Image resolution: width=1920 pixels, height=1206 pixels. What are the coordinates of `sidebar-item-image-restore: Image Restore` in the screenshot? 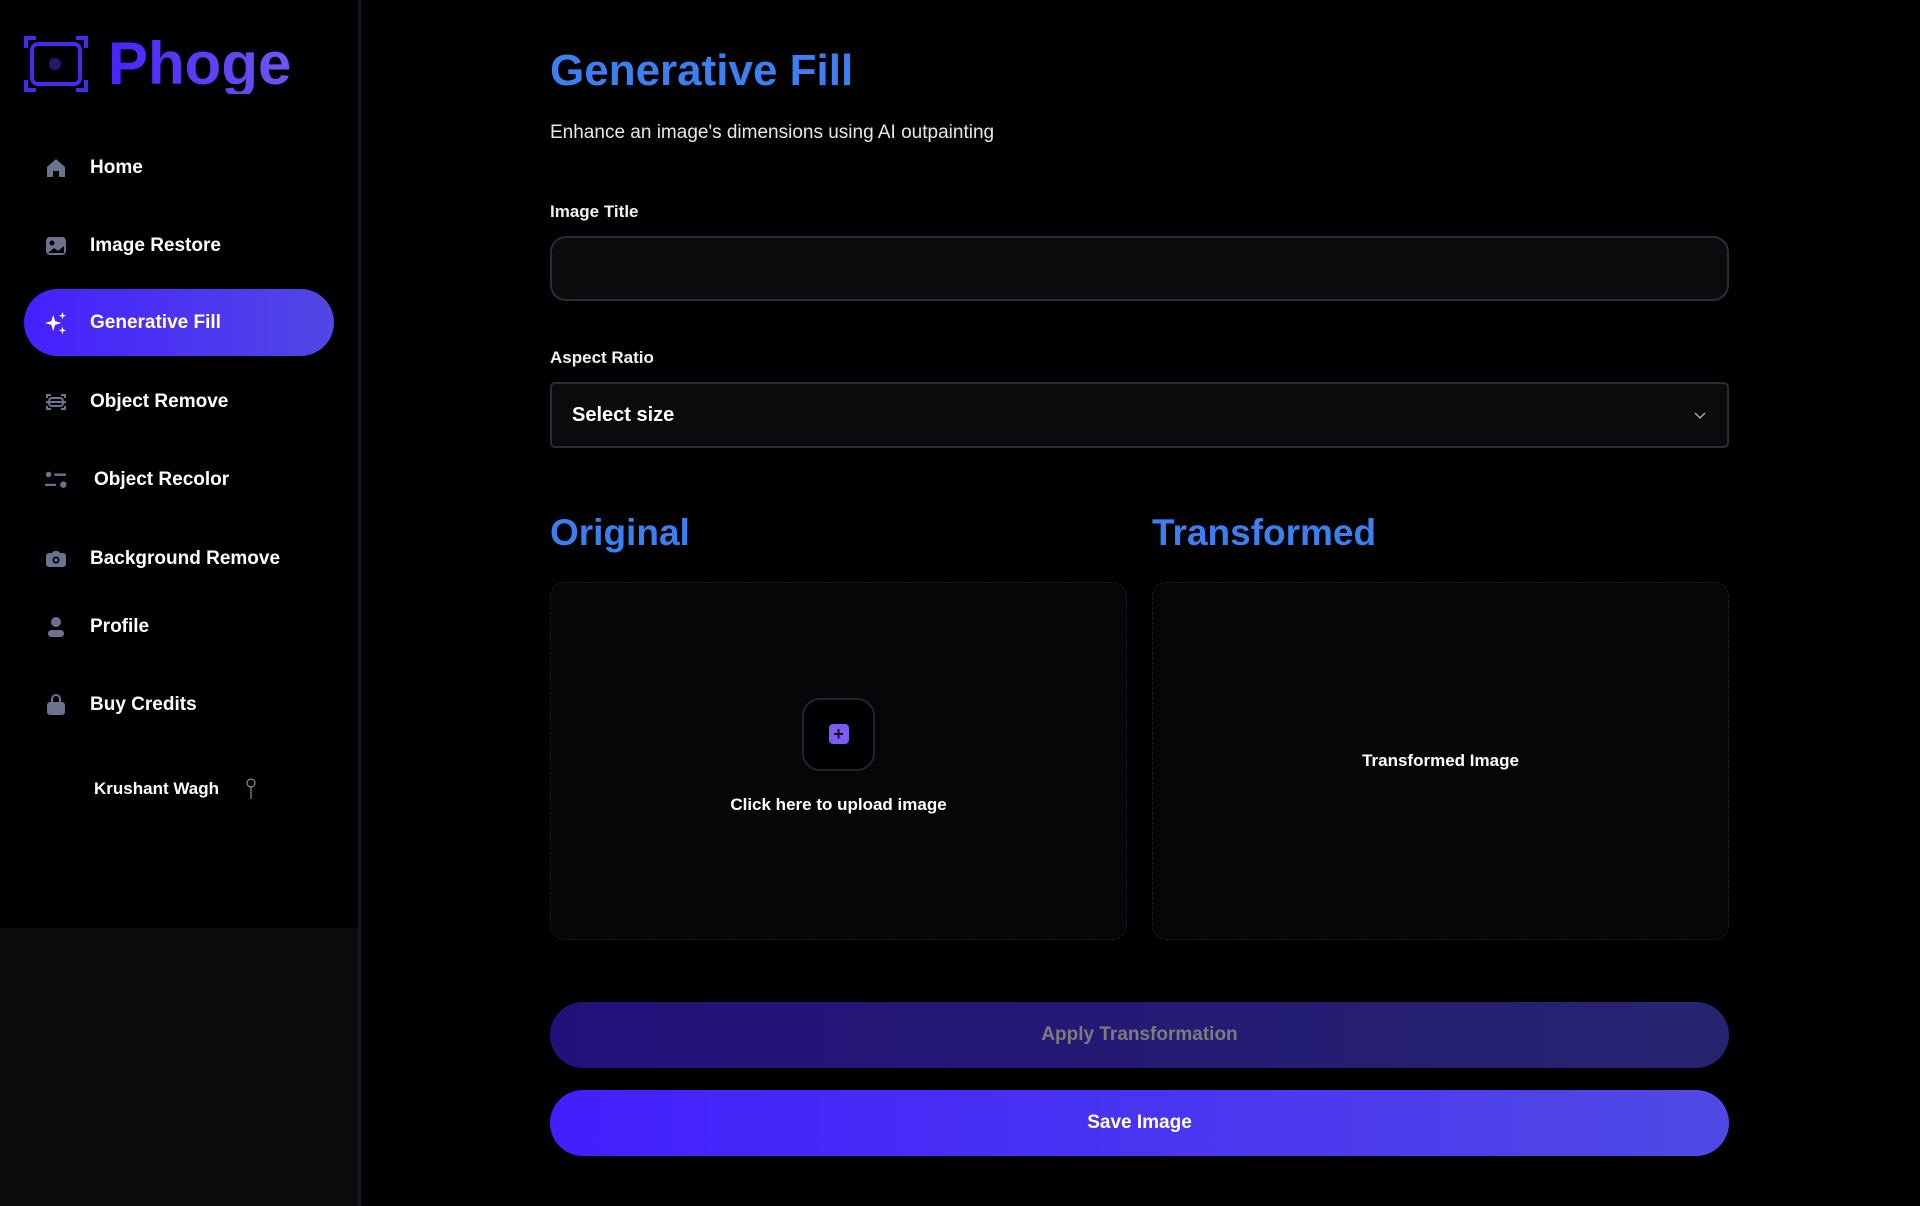 It's located at (179, 245).